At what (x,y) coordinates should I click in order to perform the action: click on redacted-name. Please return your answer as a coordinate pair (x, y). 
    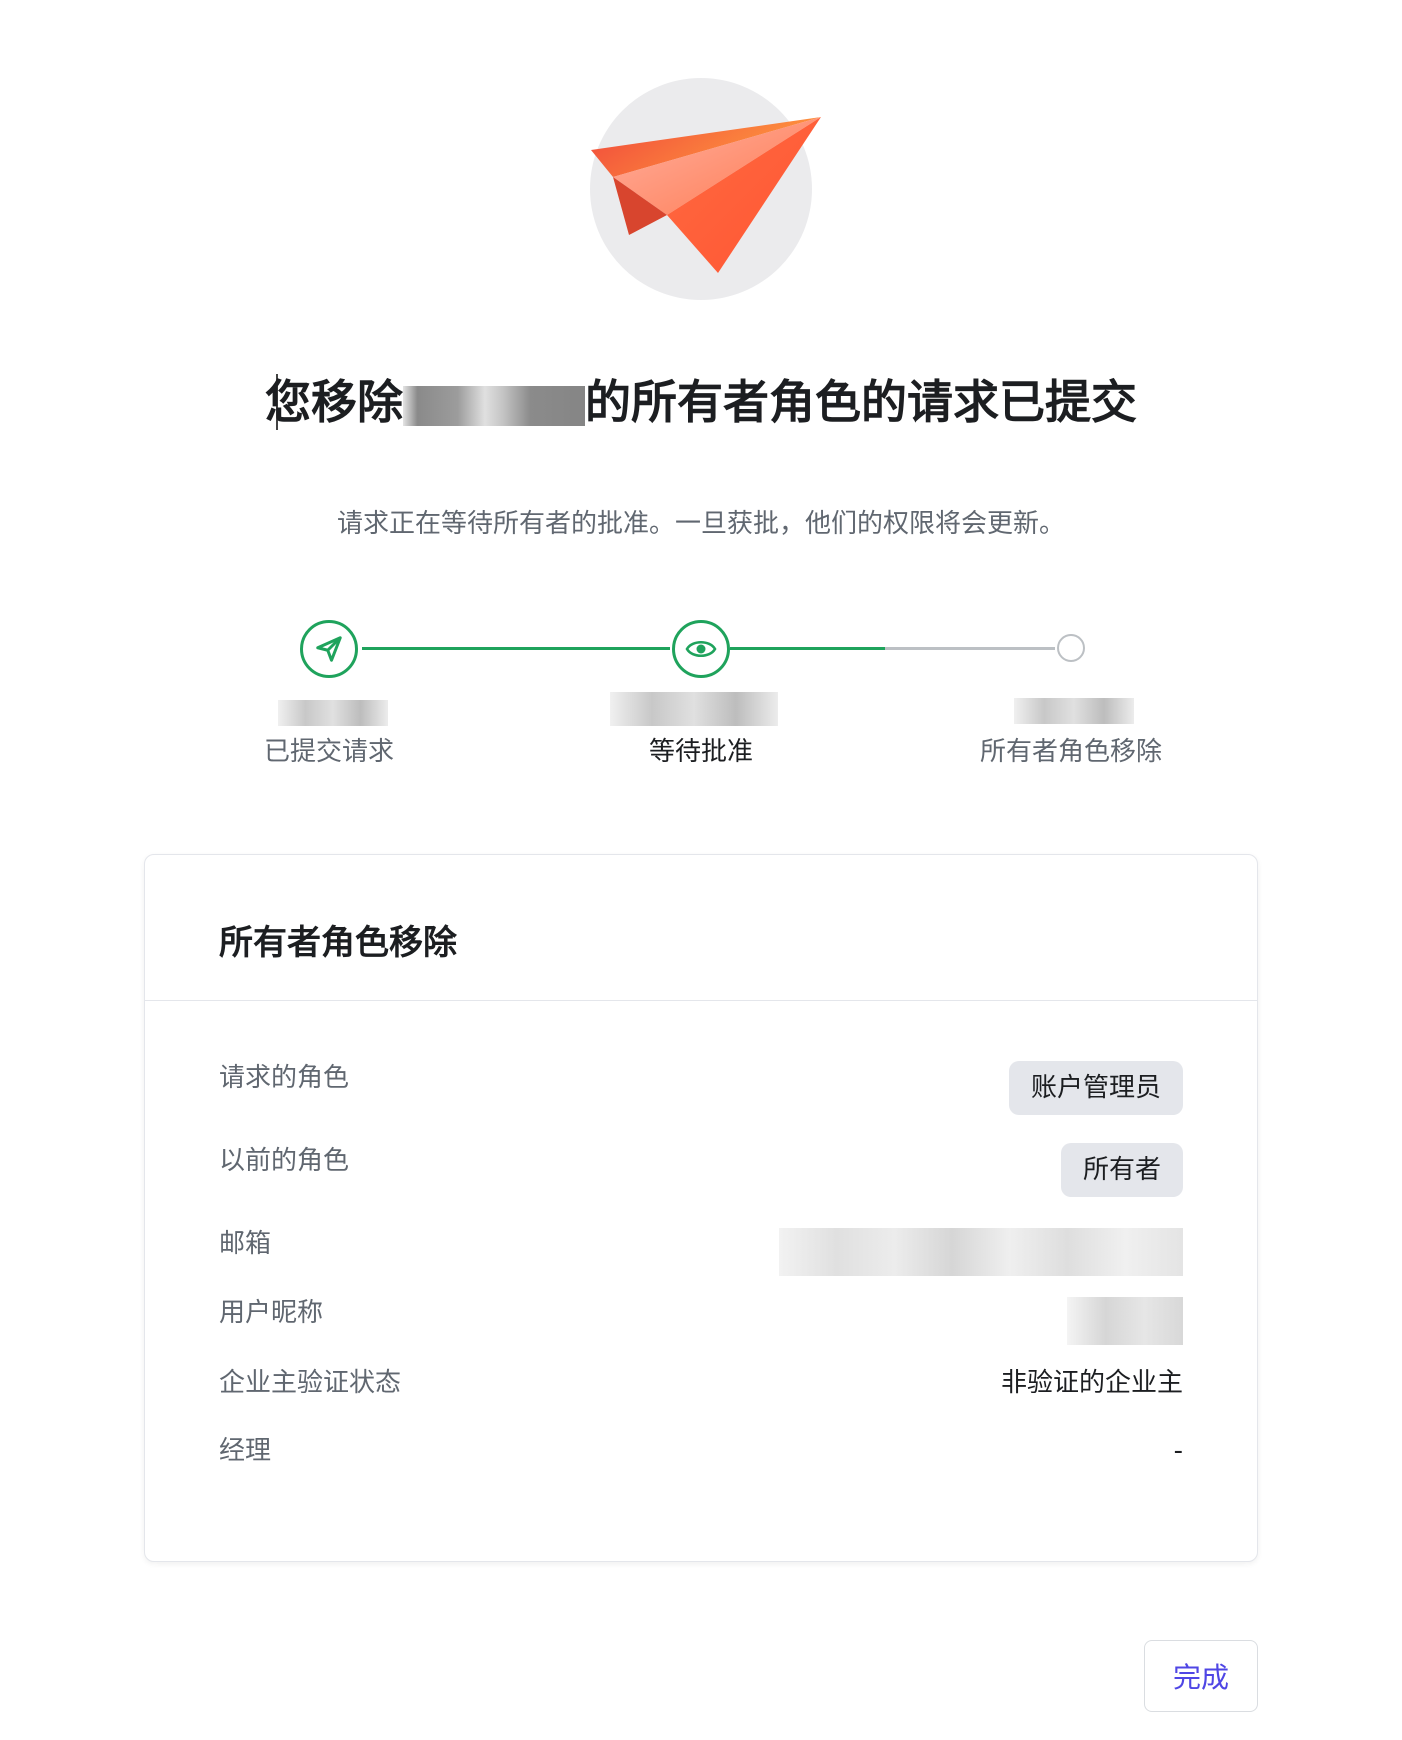
    Looking at the image, I should click on (494, 405).